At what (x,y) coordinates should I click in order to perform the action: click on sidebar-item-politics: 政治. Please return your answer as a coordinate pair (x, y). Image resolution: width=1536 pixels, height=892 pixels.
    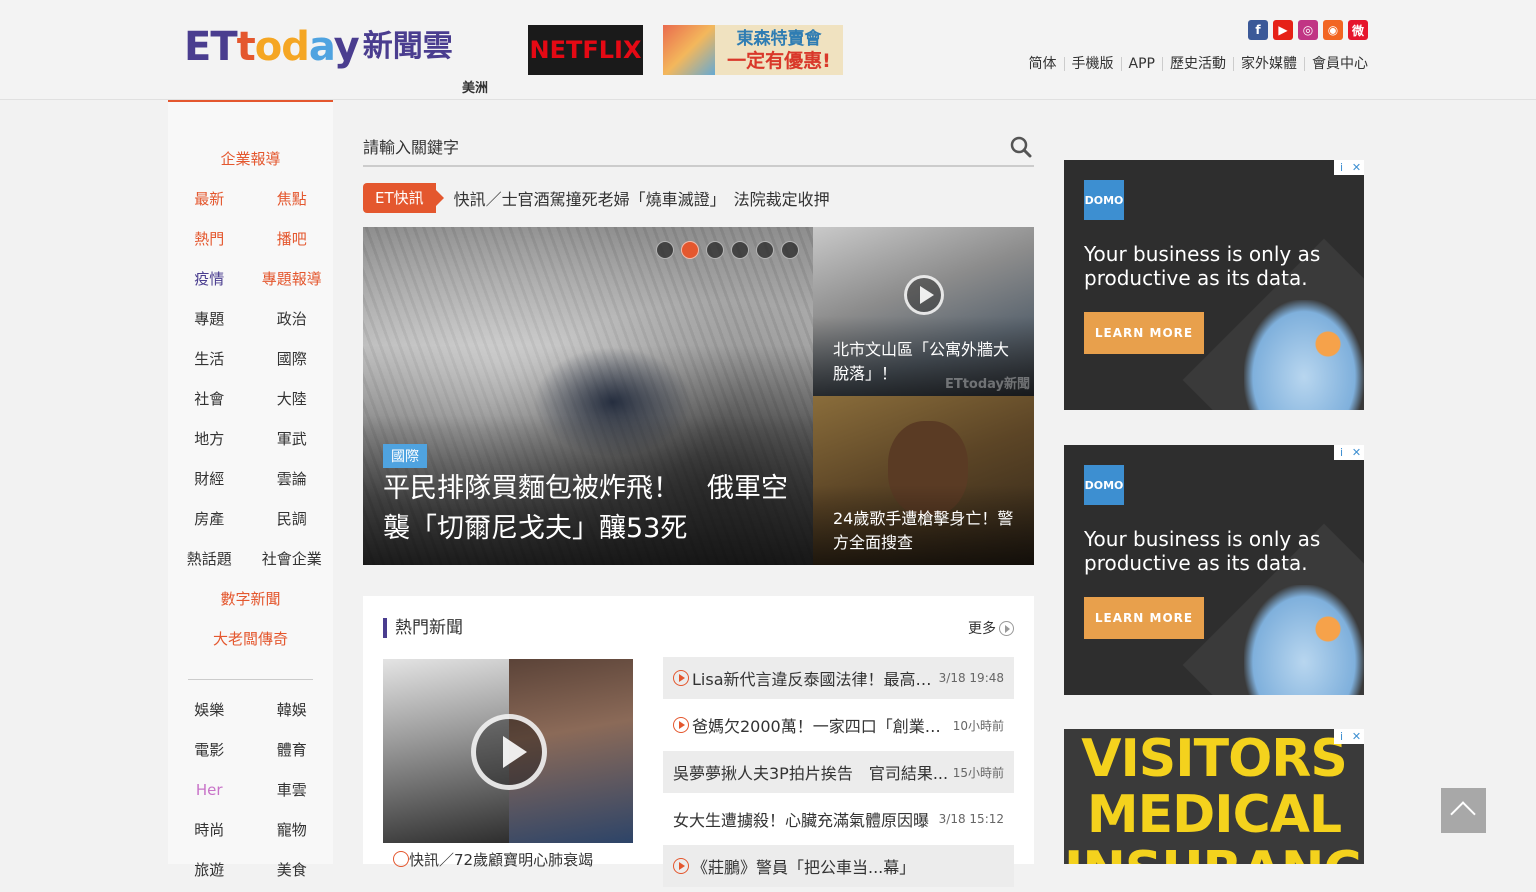
    Looking at the image, I should click on (292, 319).